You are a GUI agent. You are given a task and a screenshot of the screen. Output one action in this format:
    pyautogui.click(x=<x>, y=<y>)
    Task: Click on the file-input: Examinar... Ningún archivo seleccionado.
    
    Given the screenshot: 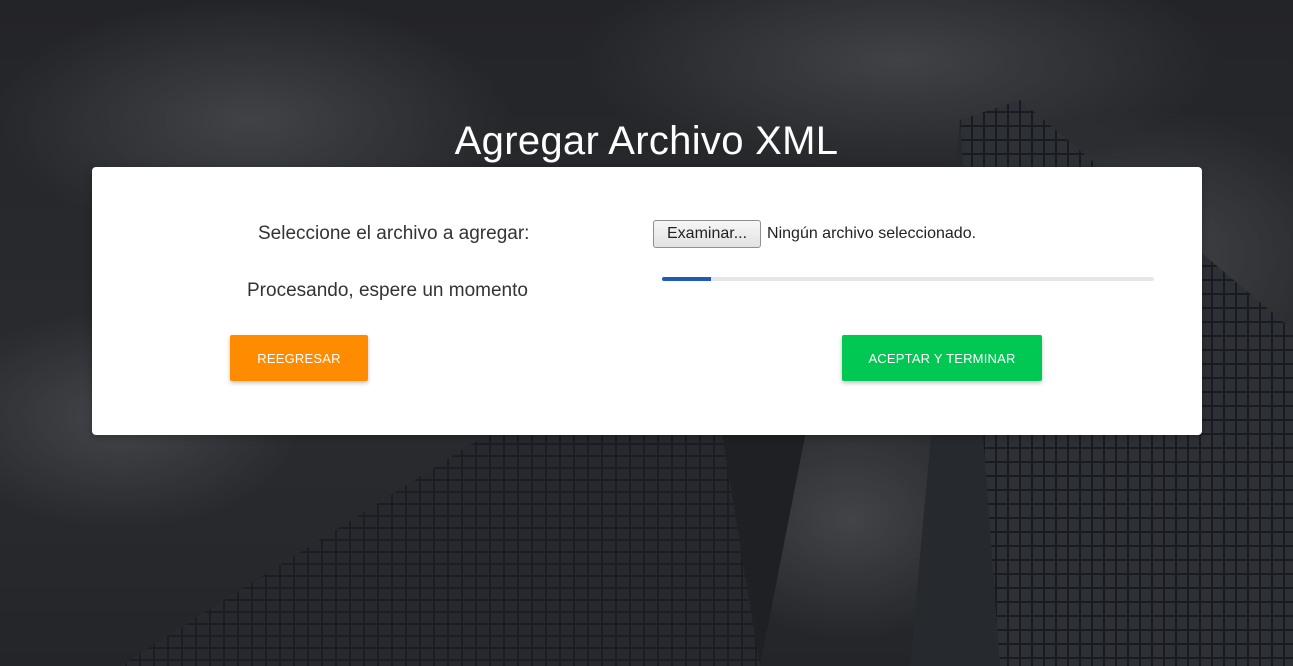 What is the action you would take?
    pyautogui.click(x=814, y=234)
    